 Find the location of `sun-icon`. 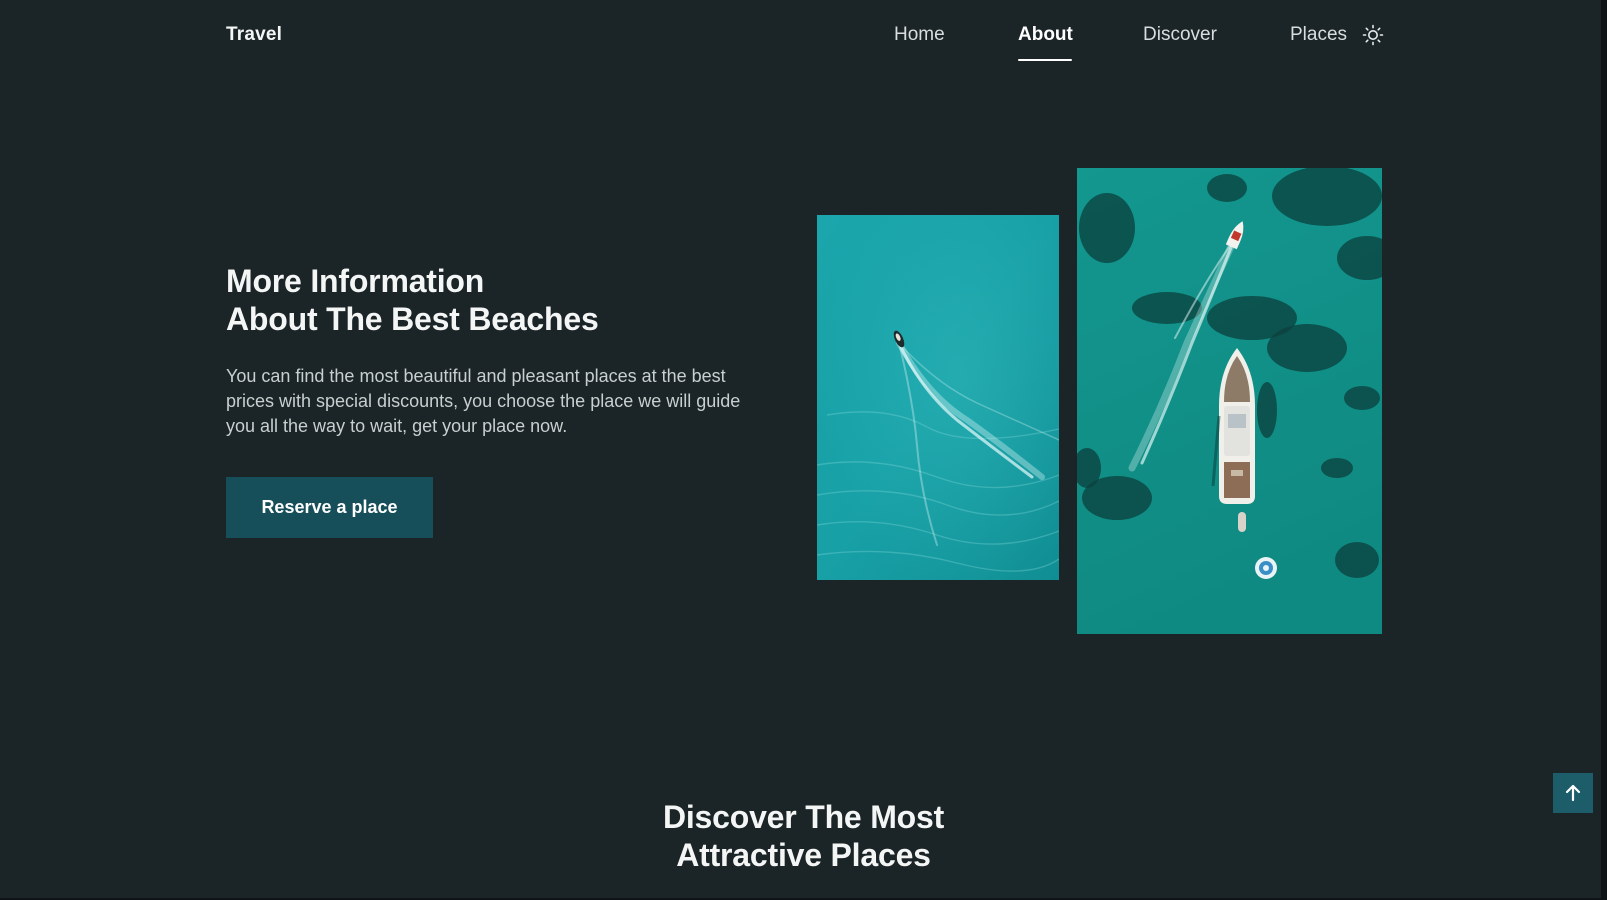

sun-icon is located at coordinates (1373, 35).